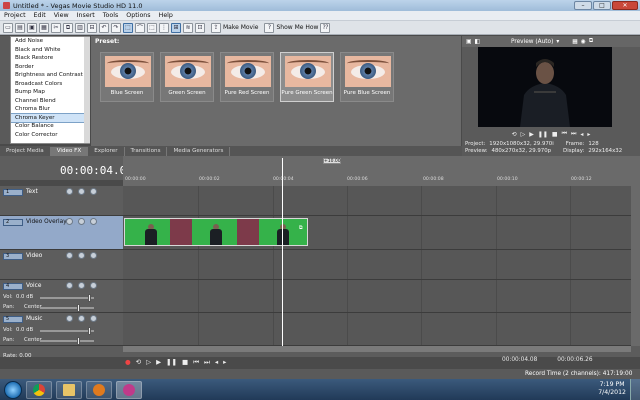  Describe the element at coordinates (32, 192) in the screenshot. I see `track-name: Text` at that location.